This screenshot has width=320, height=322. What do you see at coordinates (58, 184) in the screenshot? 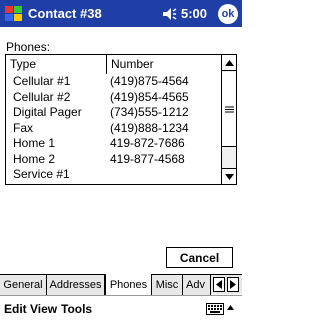
I see `cell-type: Service #2` at bounding box center [58, 184].